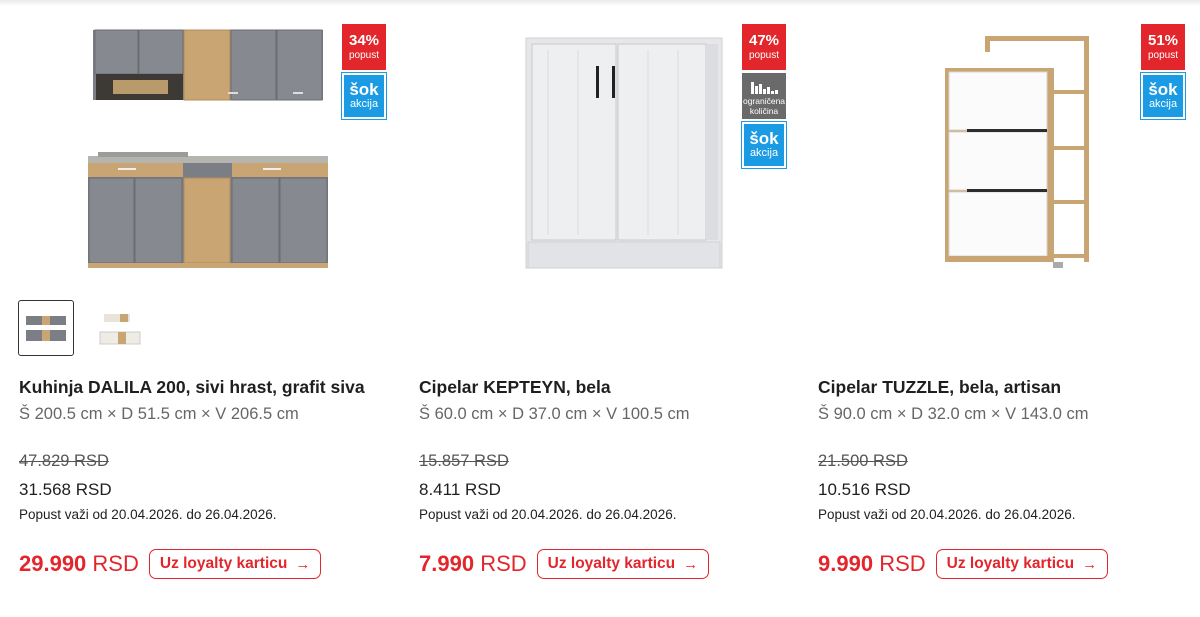 This screenshot has height=617, width=1200. What do you see at coordinates (65, 489) in the screenshot?
I see `current-price: 31.568 RSD` at bounding box center [65, 489].